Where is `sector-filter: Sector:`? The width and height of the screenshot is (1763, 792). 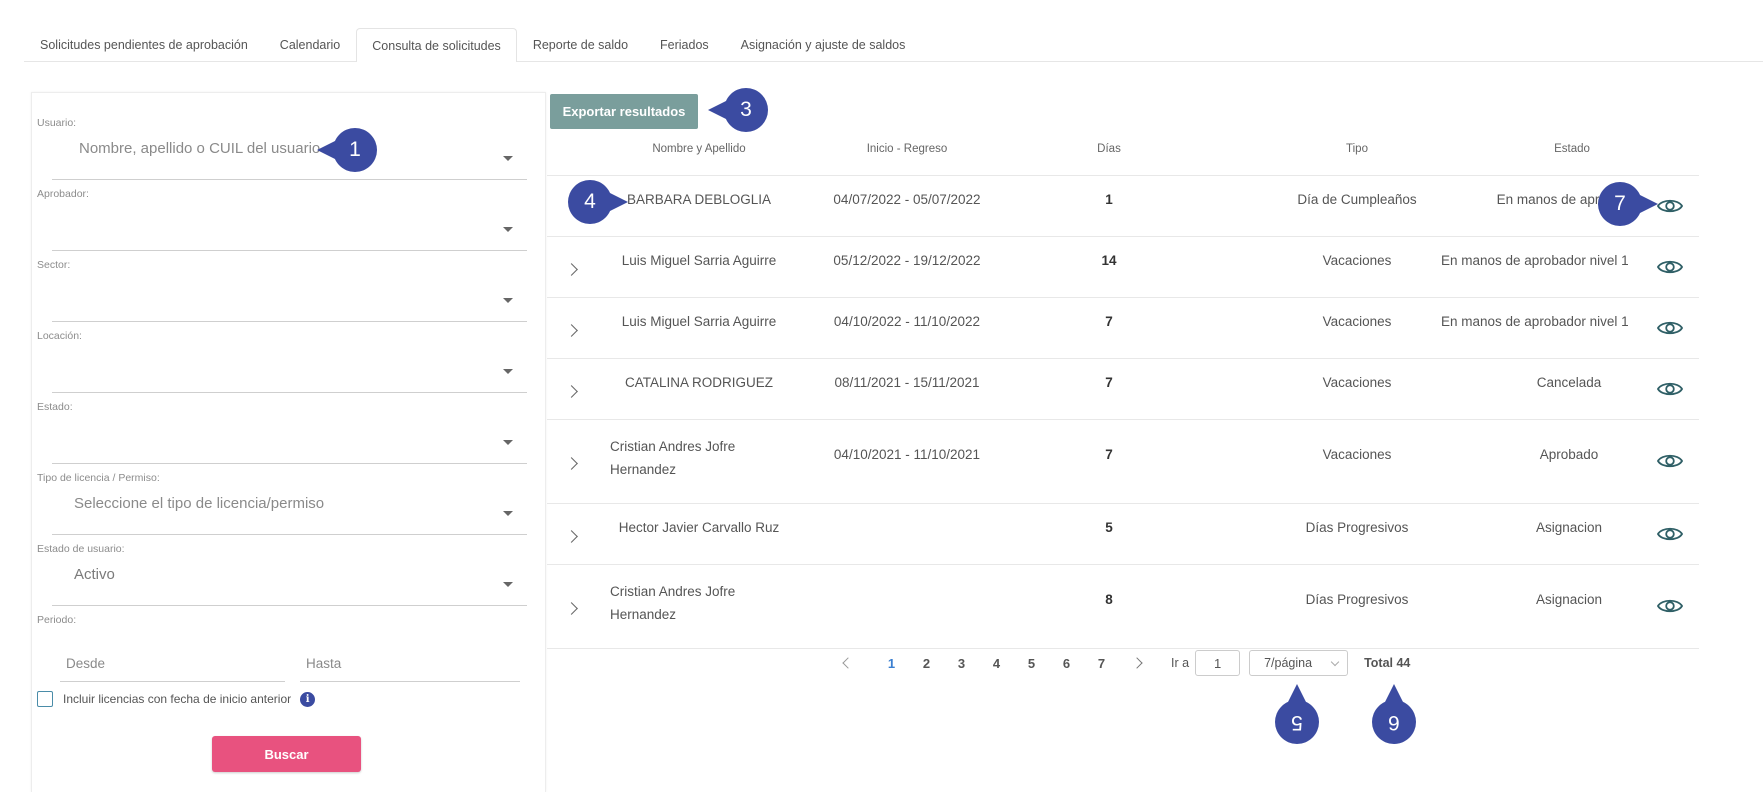 sector-filter: Sector: is located at coordinates (282, 290).